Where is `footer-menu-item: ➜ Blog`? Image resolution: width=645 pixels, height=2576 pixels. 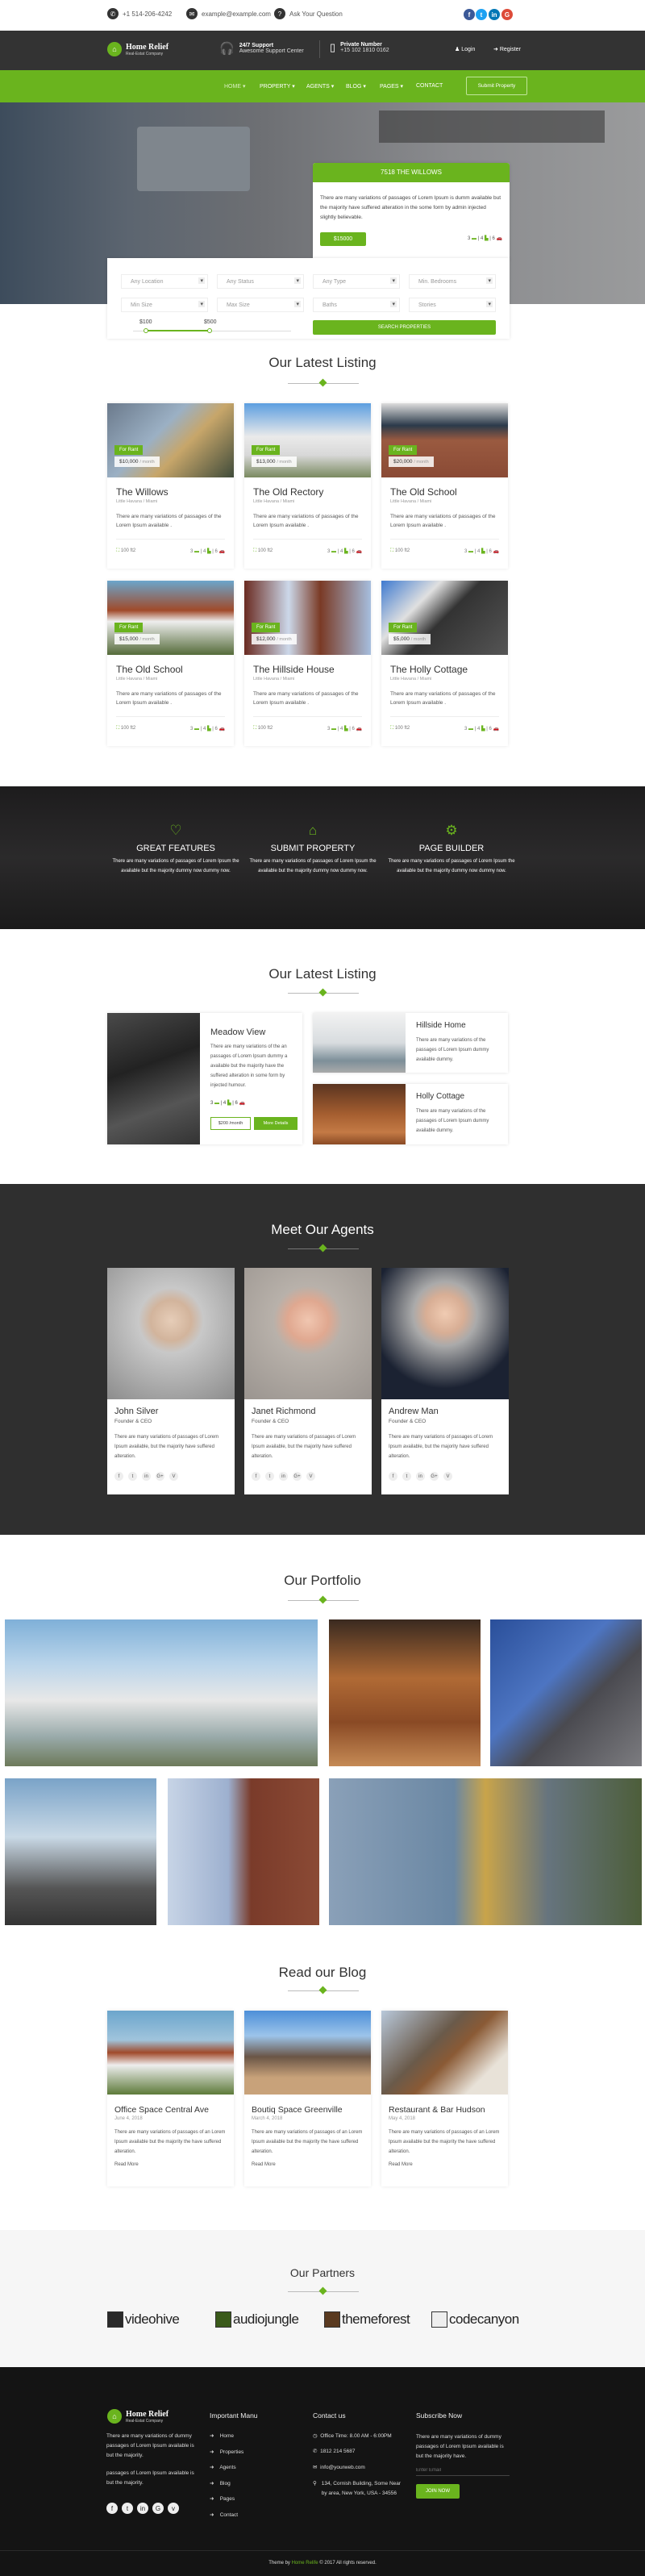
footer-menu-item: ➜ Blog is located at coordinates (220, 2483).